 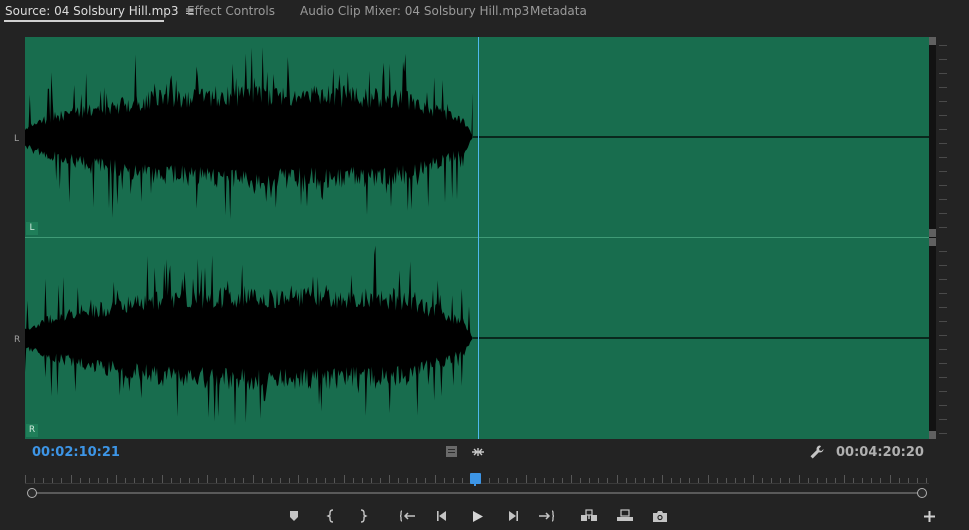 What do you see at coordinates (32, 493) in the screenshot?
I see `zoom-start-handle` at bounding box center [32, 493].